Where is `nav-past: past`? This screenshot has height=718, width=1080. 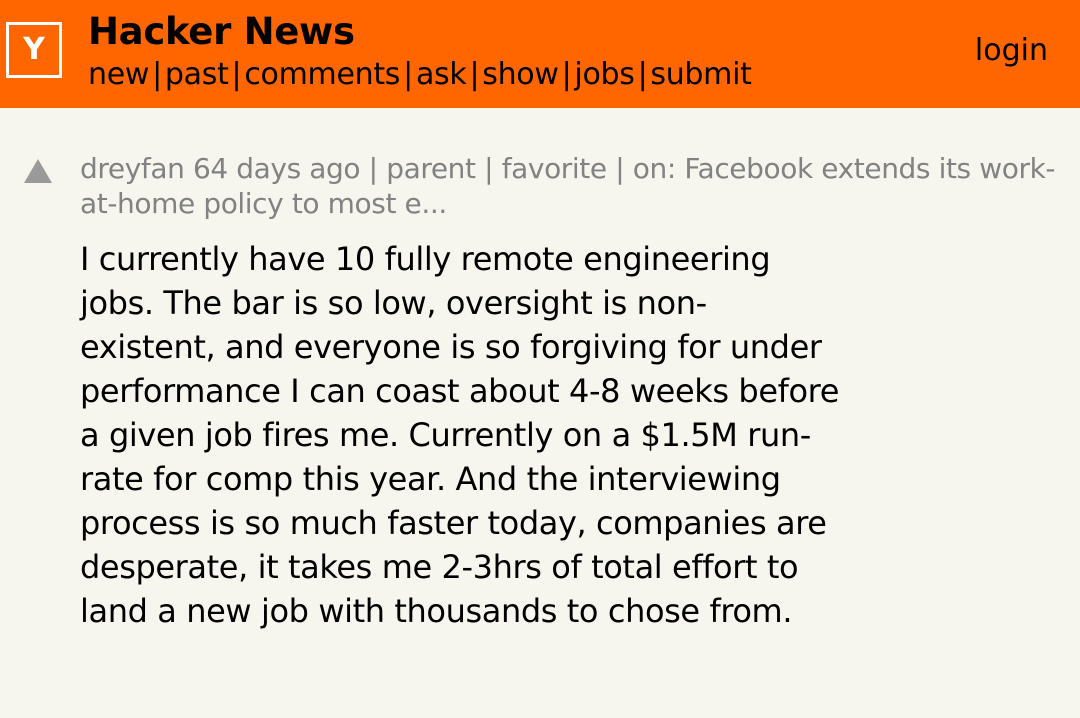 nav-past: past is located at coordinates (197, 74).